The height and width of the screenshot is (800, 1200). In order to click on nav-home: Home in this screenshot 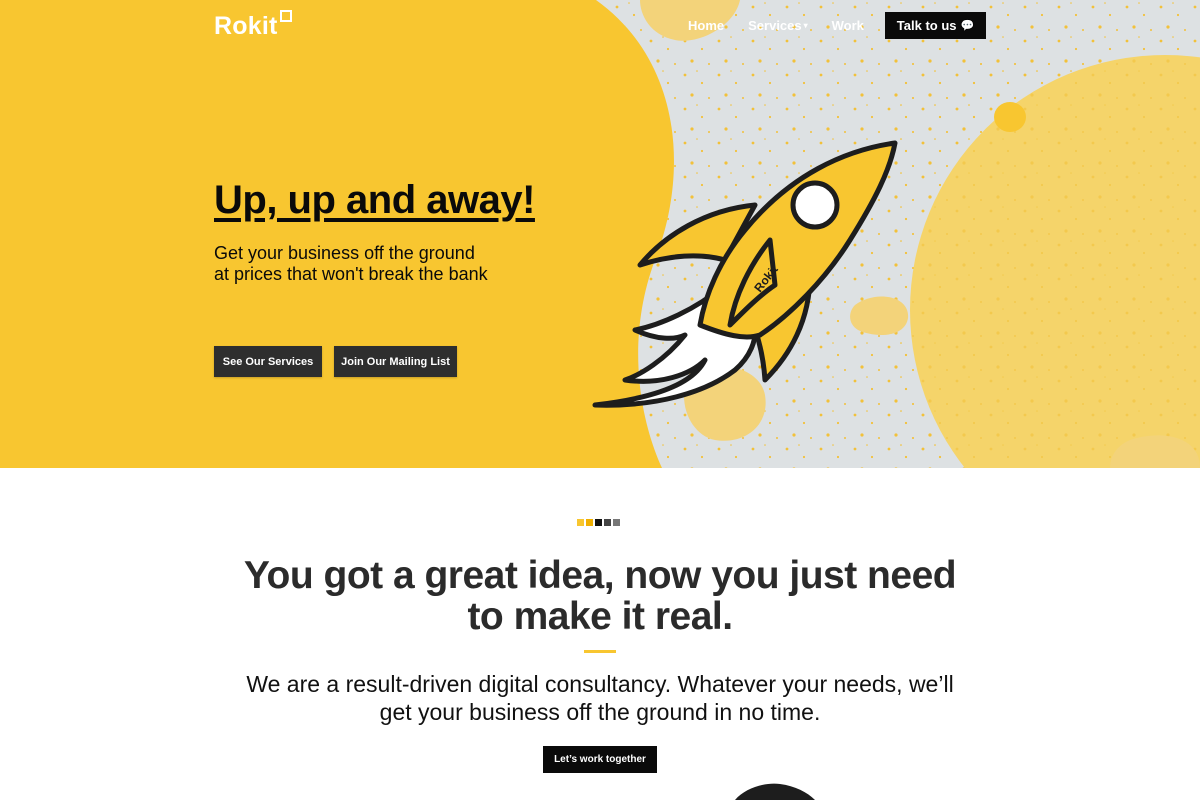, I will do `click(706, 25)`.